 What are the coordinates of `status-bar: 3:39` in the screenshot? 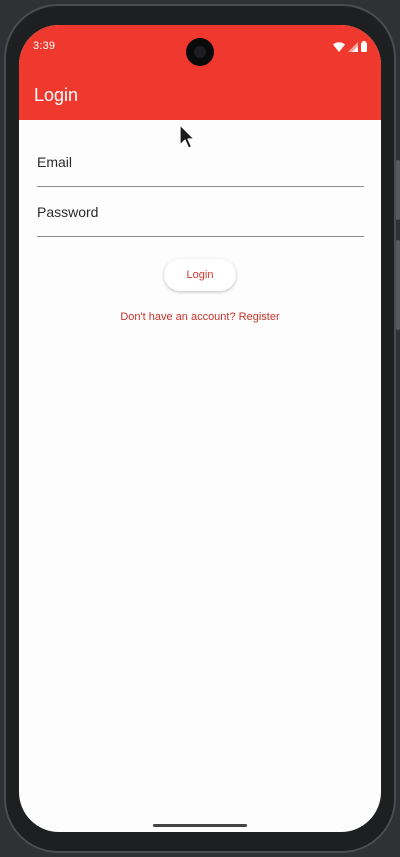 It's located at (200, 47).